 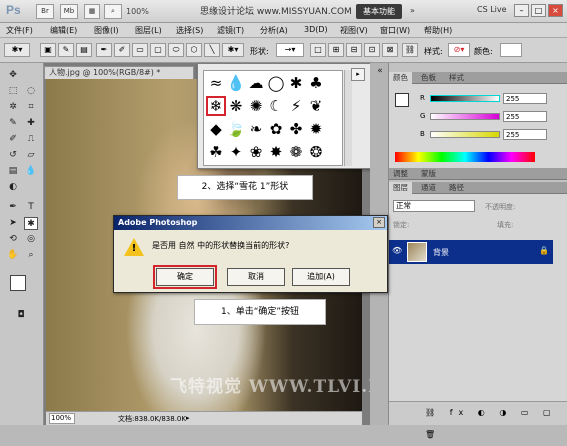 What do you see at coordinates (106, 30) in the screenshot?
I see `menu-image: 图像(I)` at bounding box center [106, 30].